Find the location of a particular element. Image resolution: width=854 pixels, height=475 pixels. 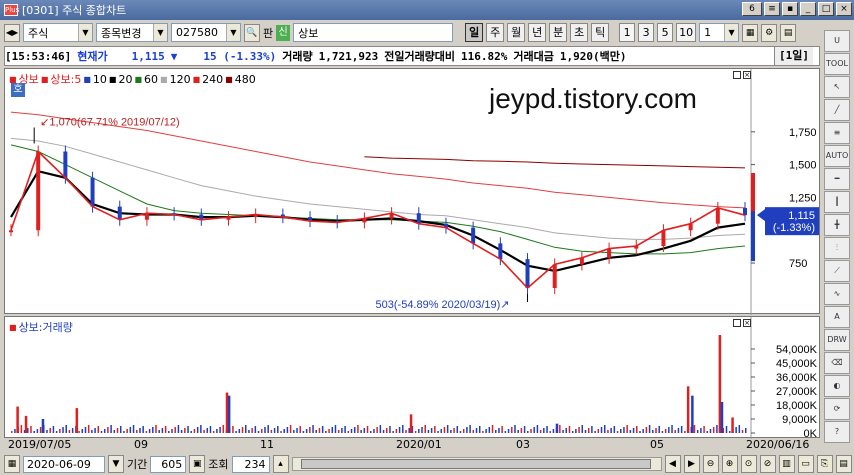

legend-marker-icon: ■ is located at coordinates (138, 79).